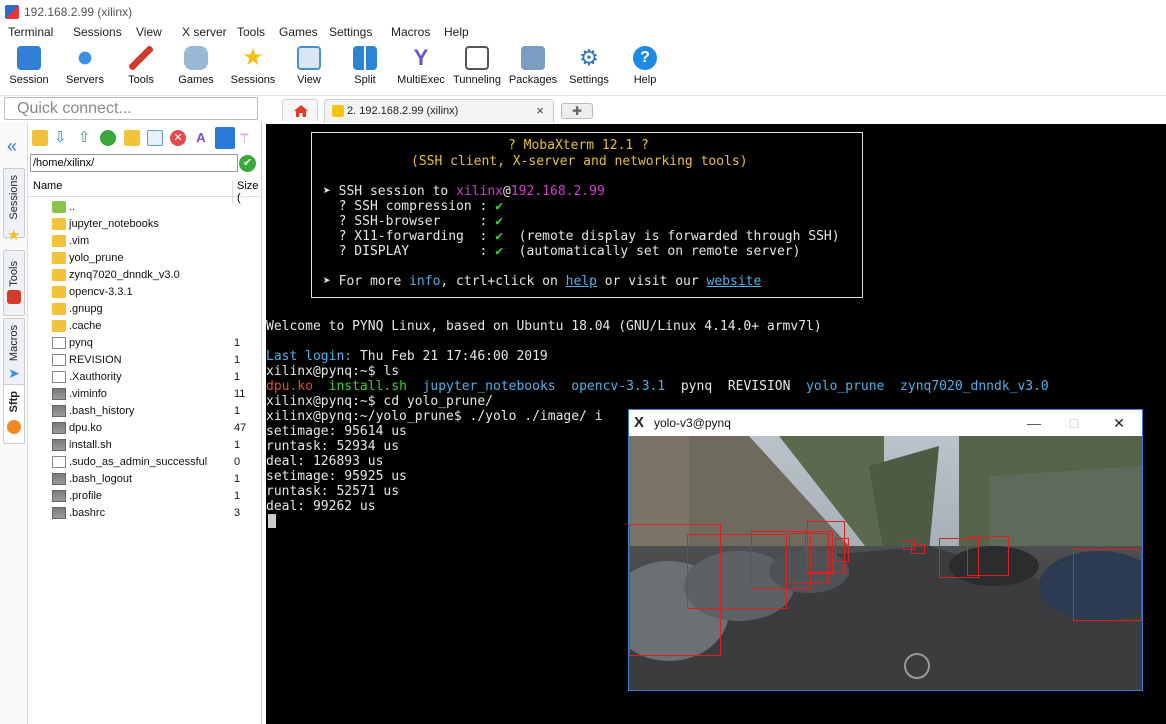  I want to click on toolbar-view-button: View, so click(309, 70).